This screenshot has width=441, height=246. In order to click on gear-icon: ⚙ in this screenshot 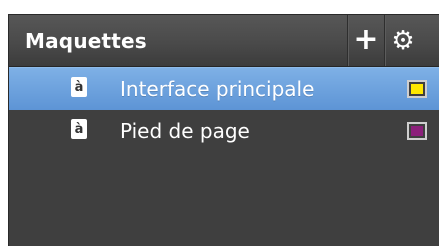, I will do `click(403, 40)`.